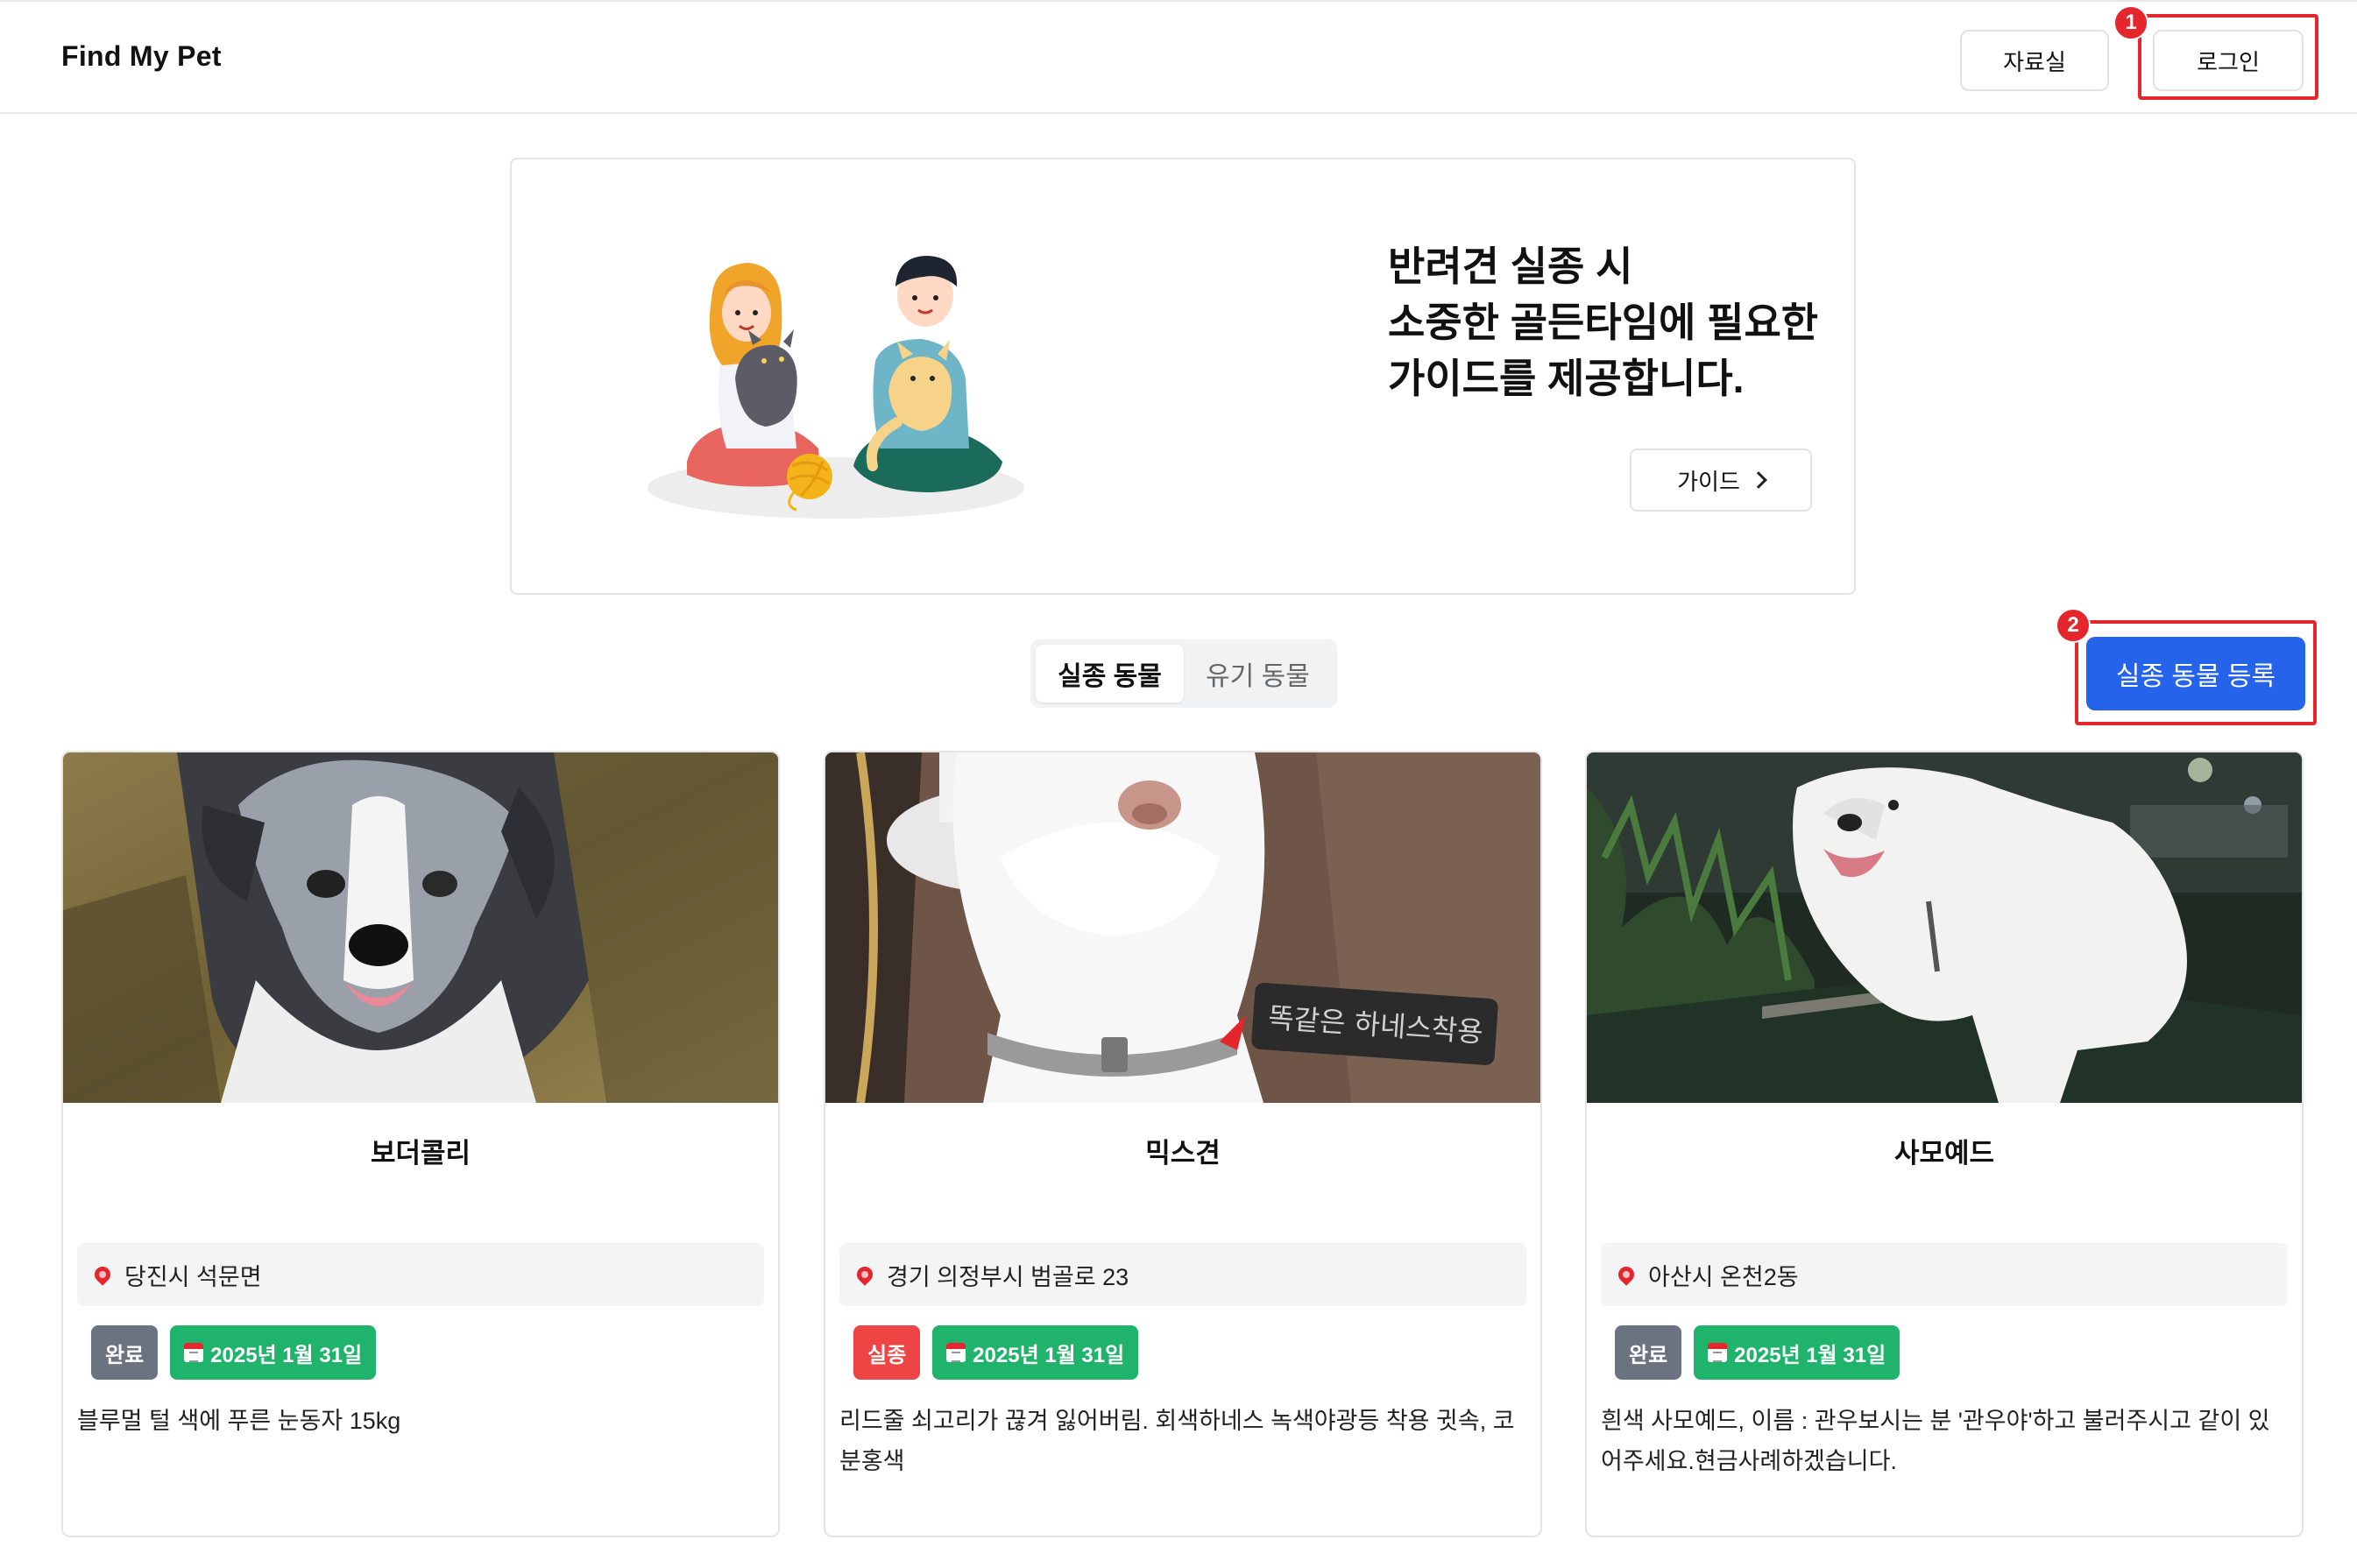 The width and height of the screenshot is (2357, 1568). Describe the element at coordinates (141, 57) in the screenshot. I see `brand-logo: Find My Pet` at that location.